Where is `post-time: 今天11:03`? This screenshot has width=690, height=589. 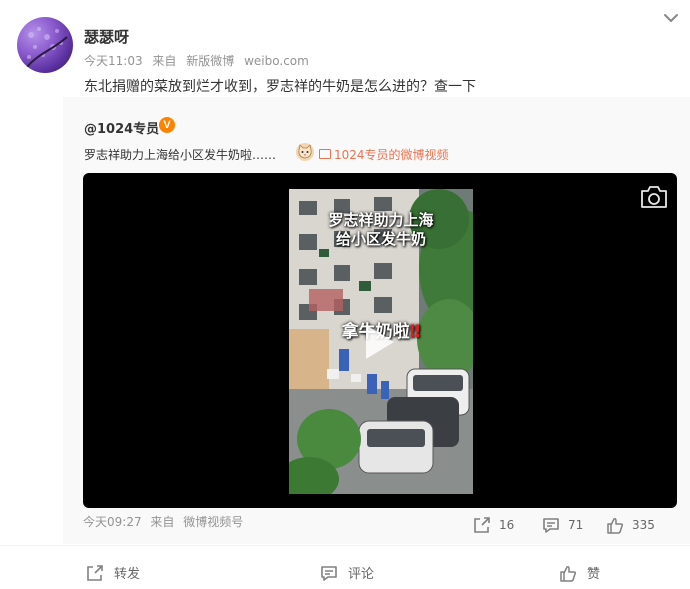
post-time: 今天11:03 is located at coordinates (113, 61).